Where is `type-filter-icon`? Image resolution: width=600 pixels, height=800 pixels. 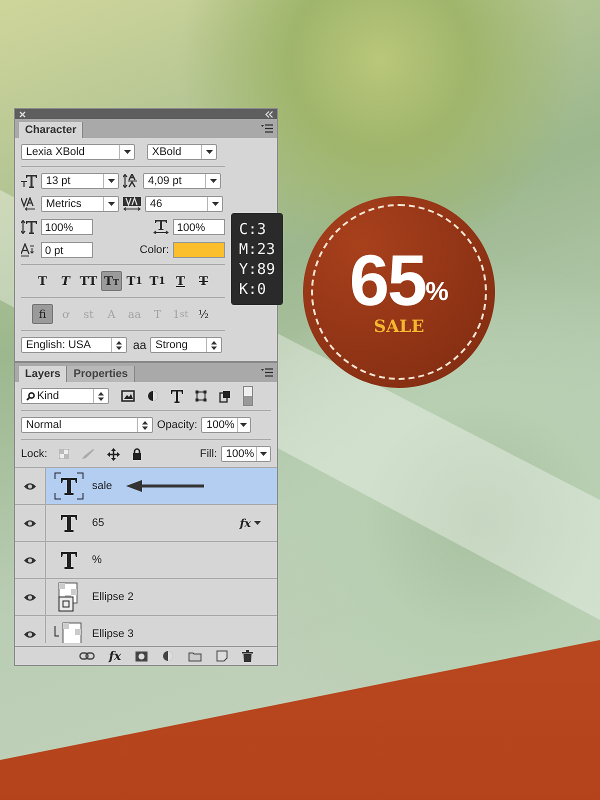
type-filter-icon is located at coordinates (177, 396).